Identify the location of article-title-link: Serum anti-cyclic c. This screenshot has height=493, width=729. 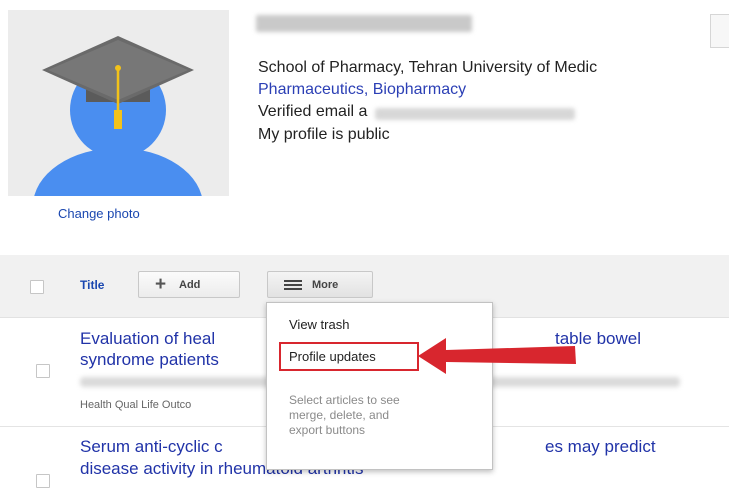
(151, 446).